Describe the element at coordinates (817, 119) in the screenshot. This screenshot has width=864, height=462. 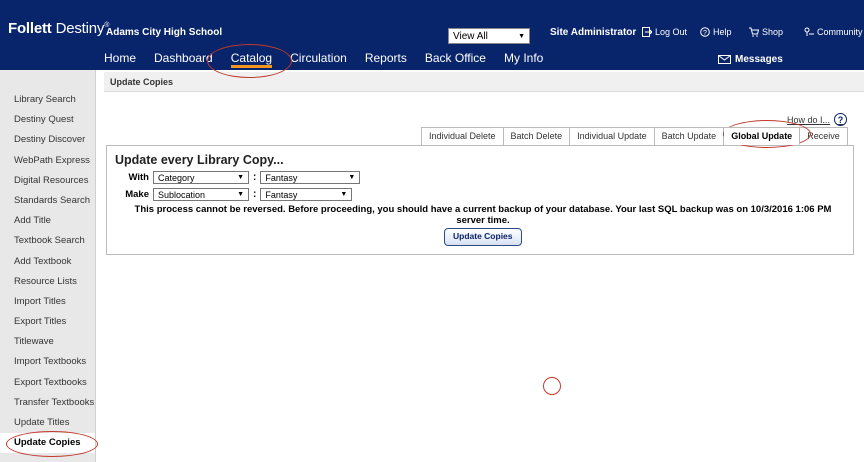
I see `how-do-i-link: How do I... ?` at that location.